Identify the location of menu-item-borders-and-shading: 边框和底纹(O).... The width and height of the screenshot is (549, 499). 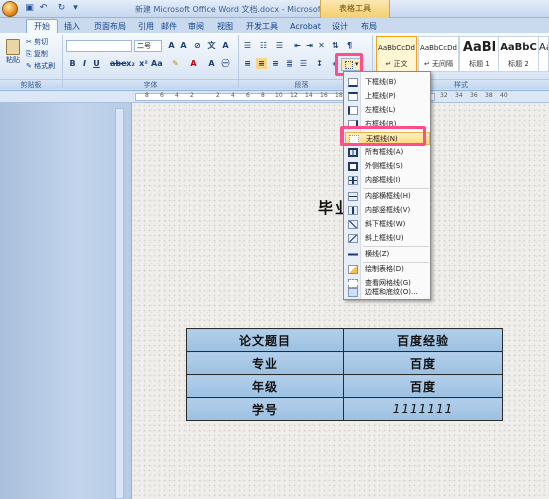
(387, 292).